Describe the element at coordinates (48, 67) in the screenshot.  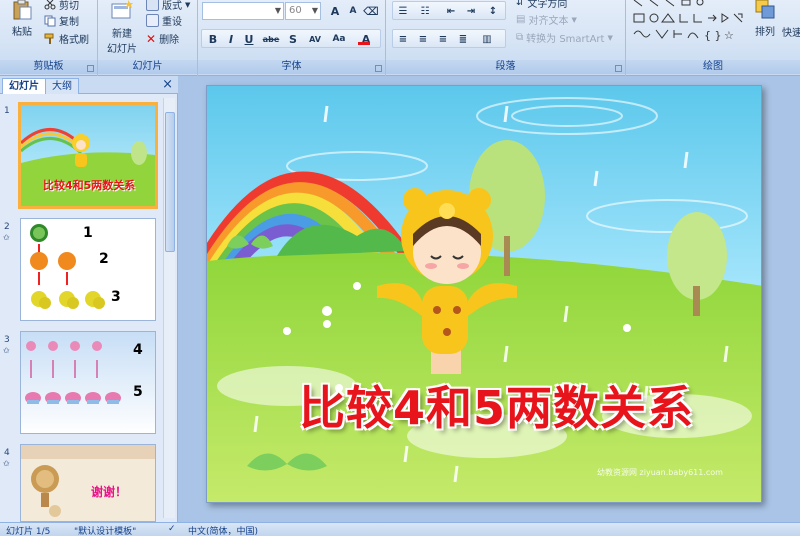
I see `clipboard-group-label: 剪贴板` at that location.